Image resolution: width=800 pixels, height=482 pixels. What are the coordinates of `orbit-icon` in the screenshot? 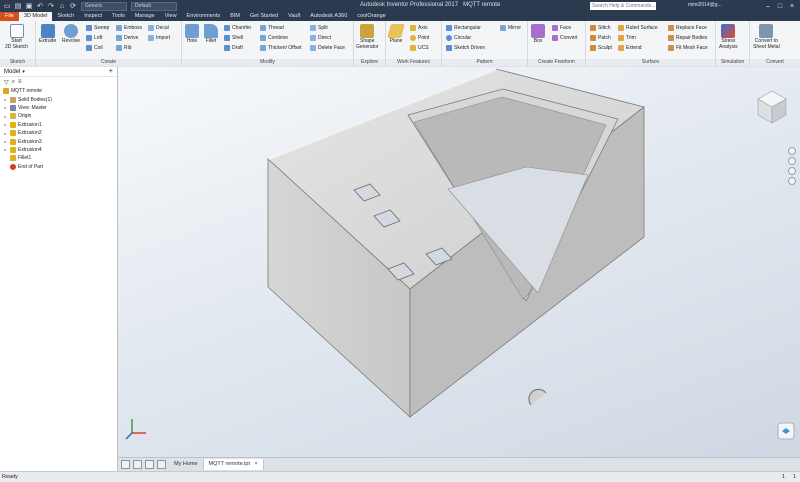 It's located at (792, 151).